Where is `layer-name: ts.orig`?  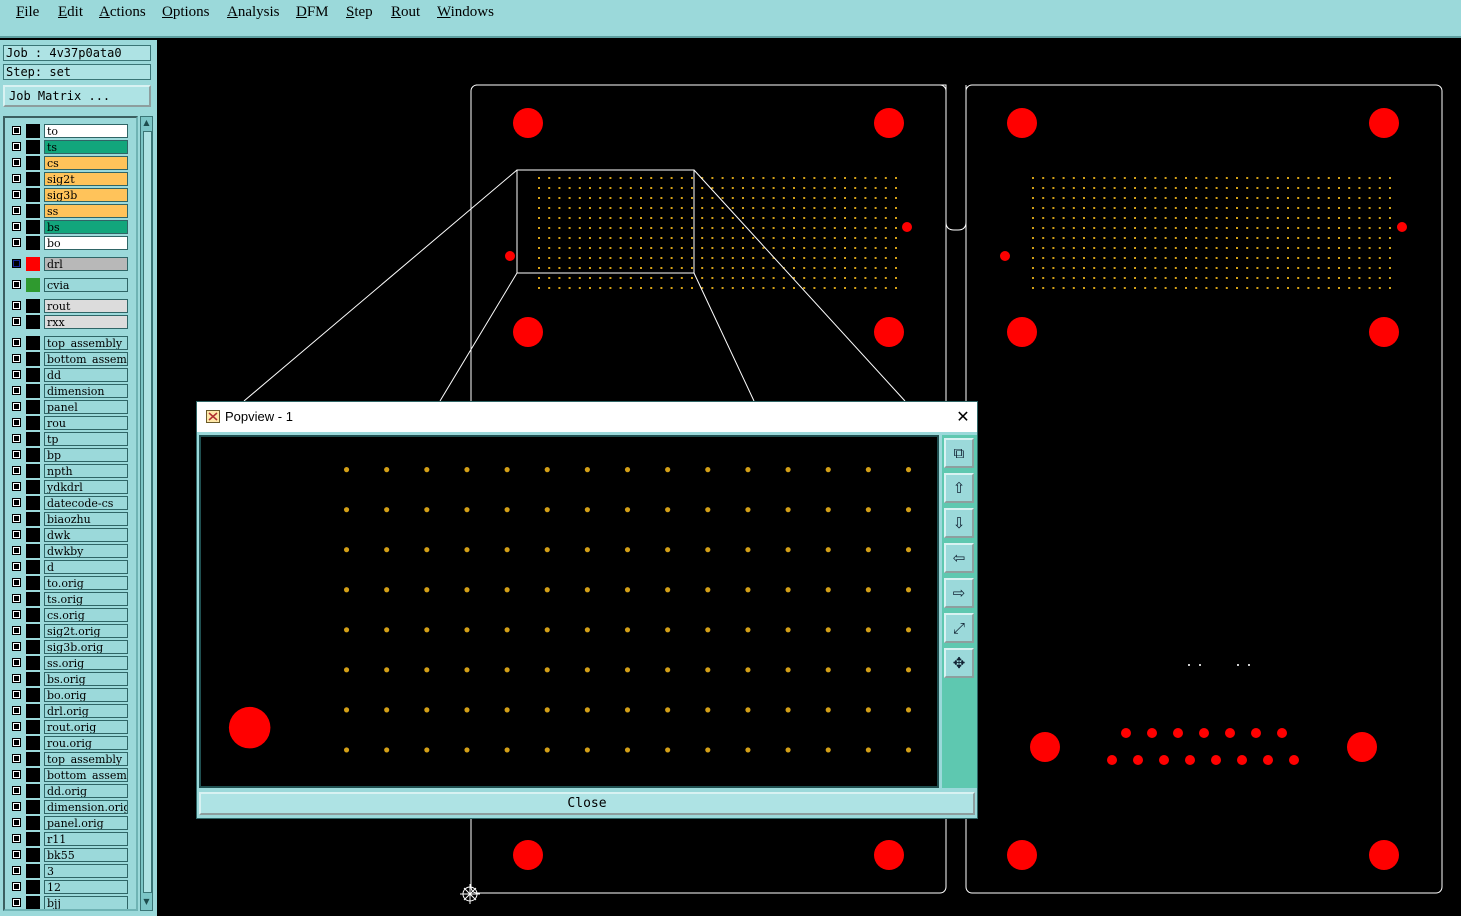
layer-name: ts.orig is located at coordinates (86, 599).